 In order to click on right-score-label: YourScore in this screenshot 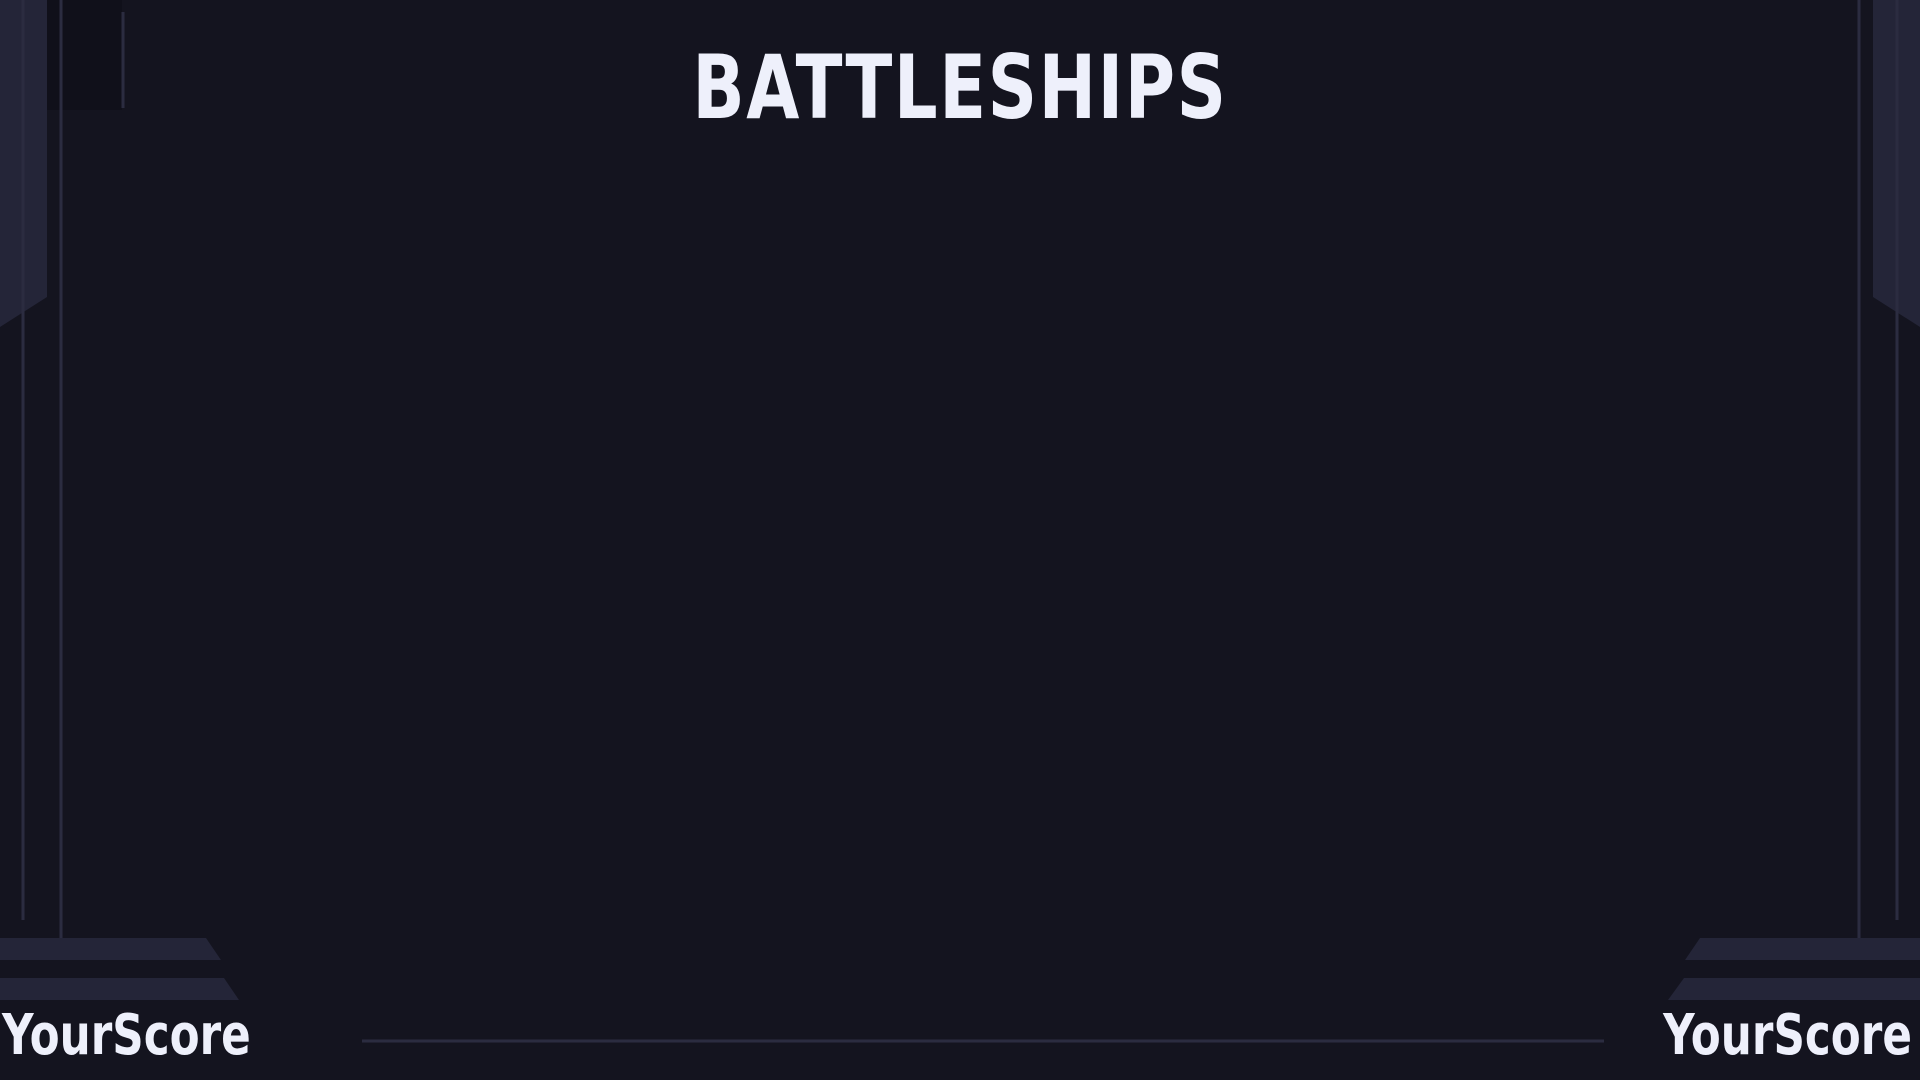, I will do `click(1787, 1035)`.